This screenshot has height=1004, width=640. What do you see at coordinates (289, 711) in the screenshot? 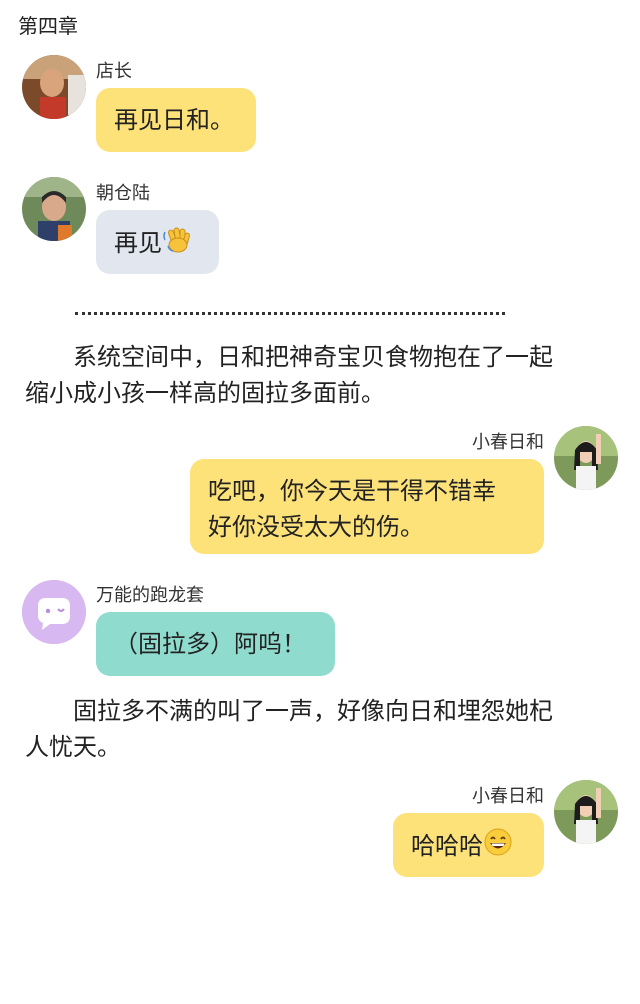
I see `narration-line: 固拉多不满的叫了一声，好像向日和埋怨她杞` at bounding box center [289, 711].